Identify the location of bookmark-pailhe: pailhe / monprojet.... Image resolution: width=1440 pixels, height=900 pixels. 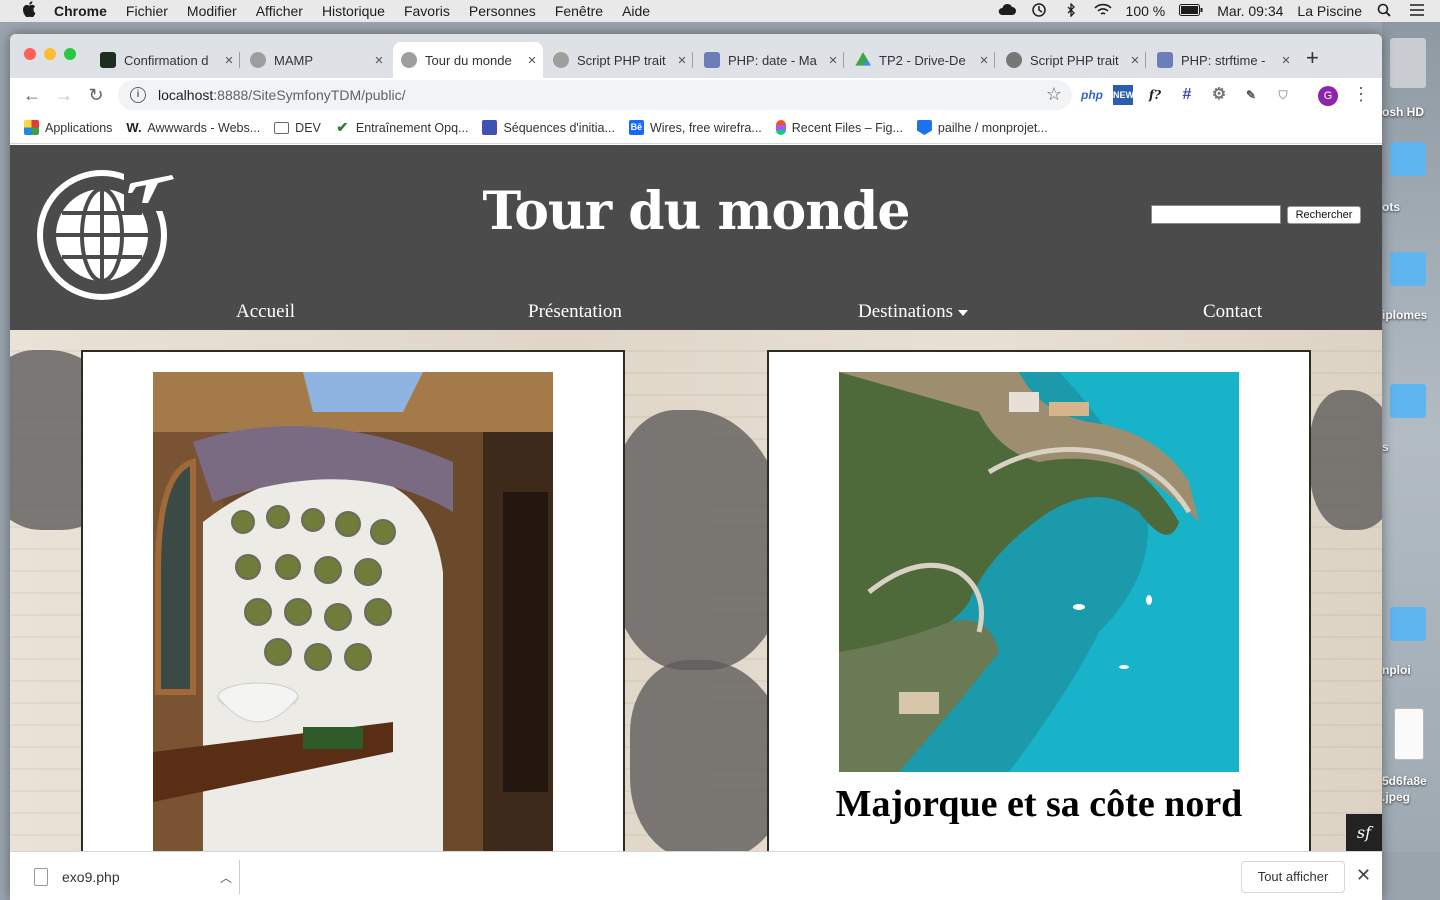
(982, 127).